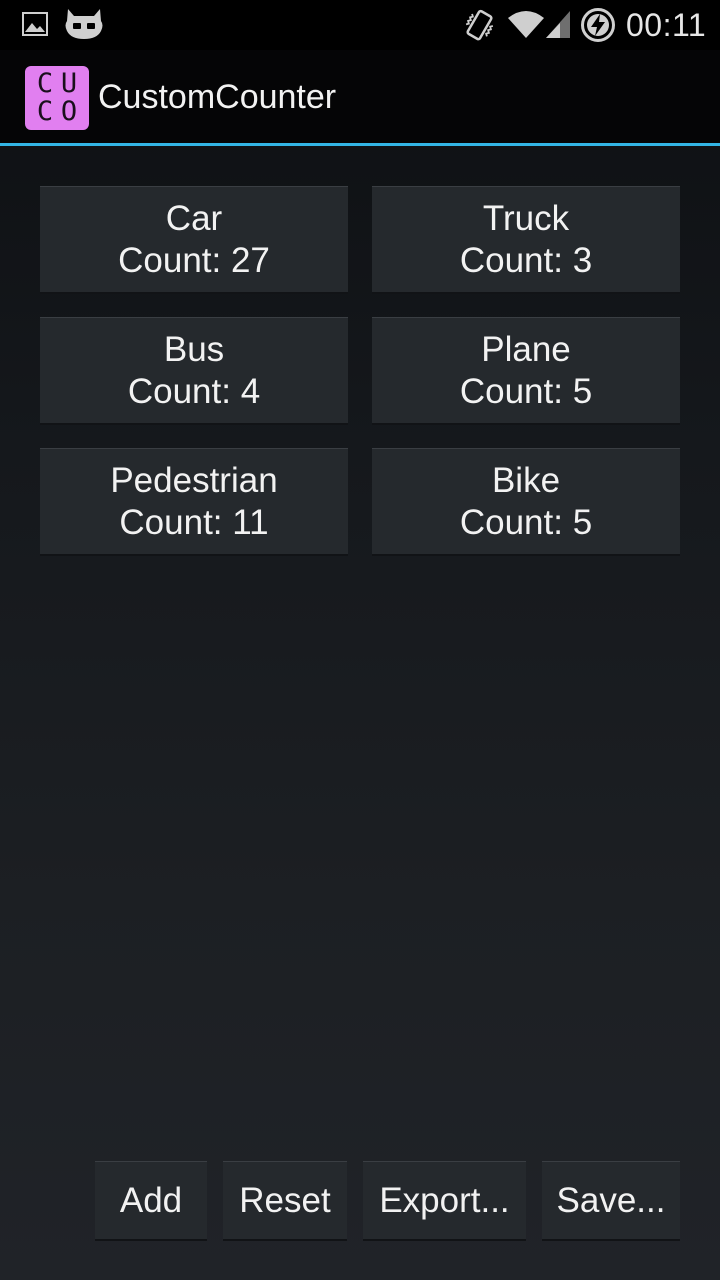 The height and width of the screenshot is (1280, 720). What do you see at coordinates (194, 522) in the screenshot?
I see `counter-count: Count: 11` at bounding box center [194, 522].